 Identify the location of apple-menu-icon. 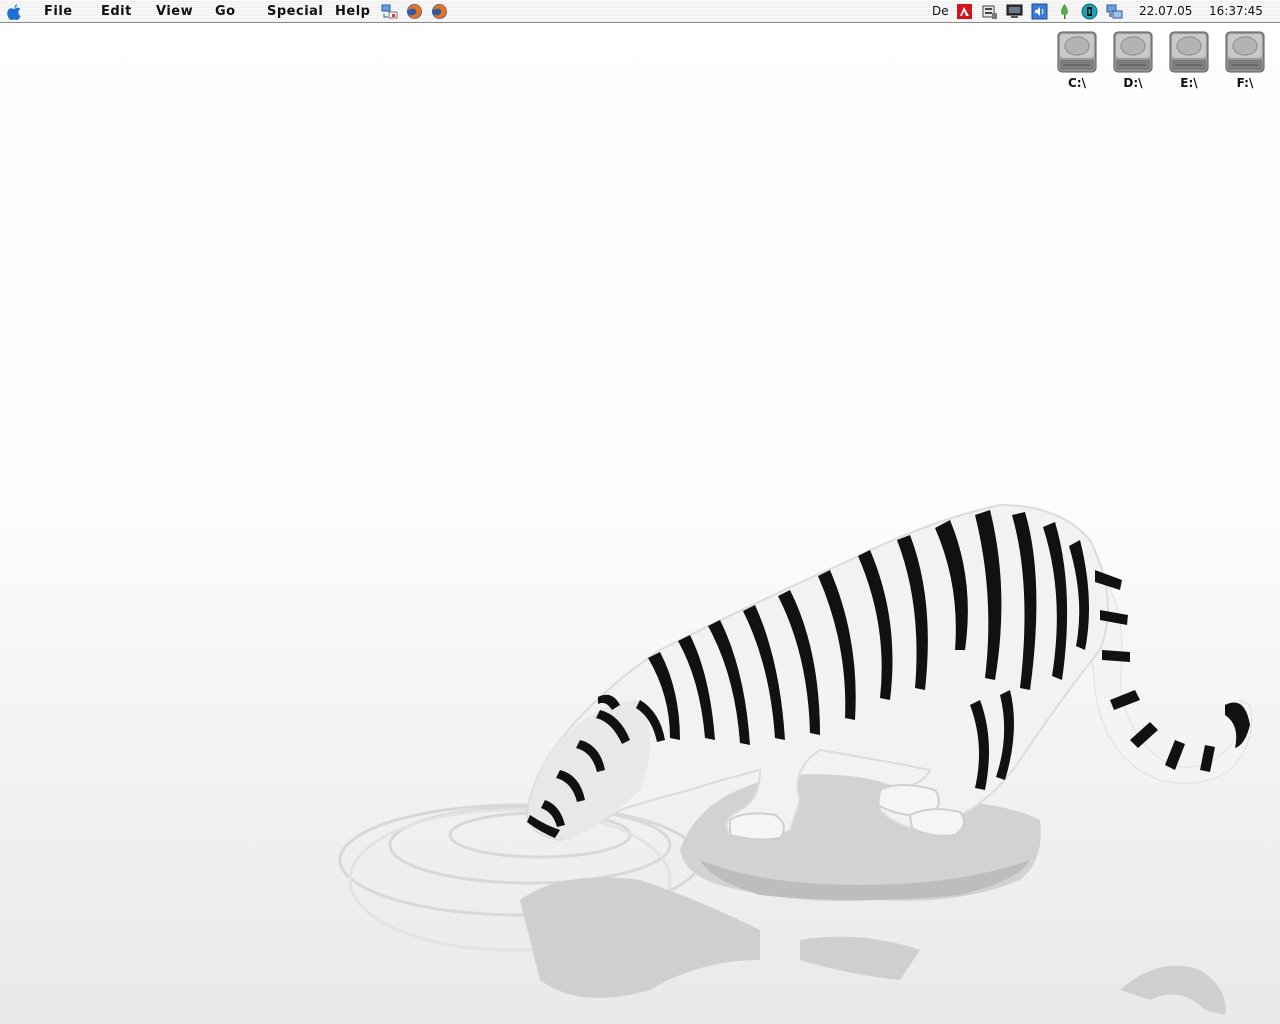
(14, 12).